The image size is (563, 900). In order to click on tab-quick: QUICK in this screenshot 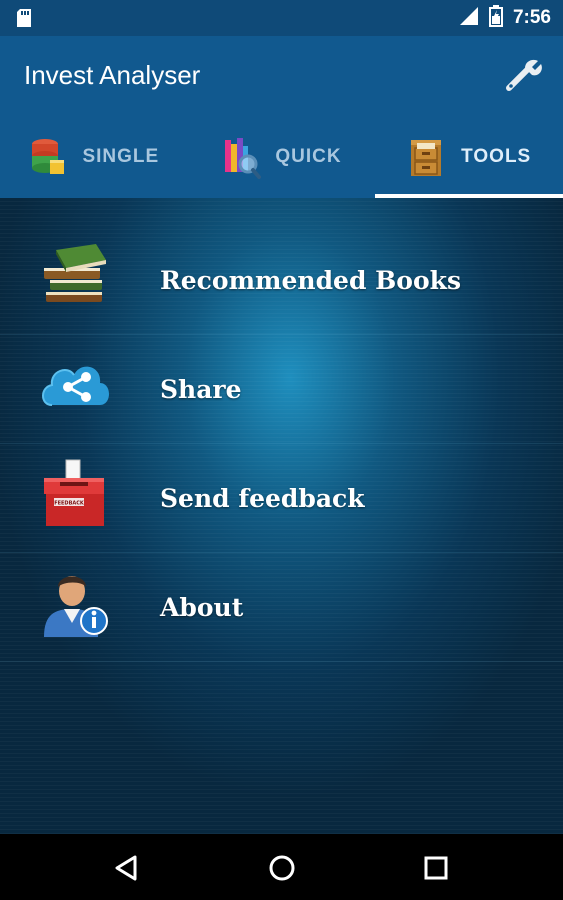, I will do `click(282, 157)`.